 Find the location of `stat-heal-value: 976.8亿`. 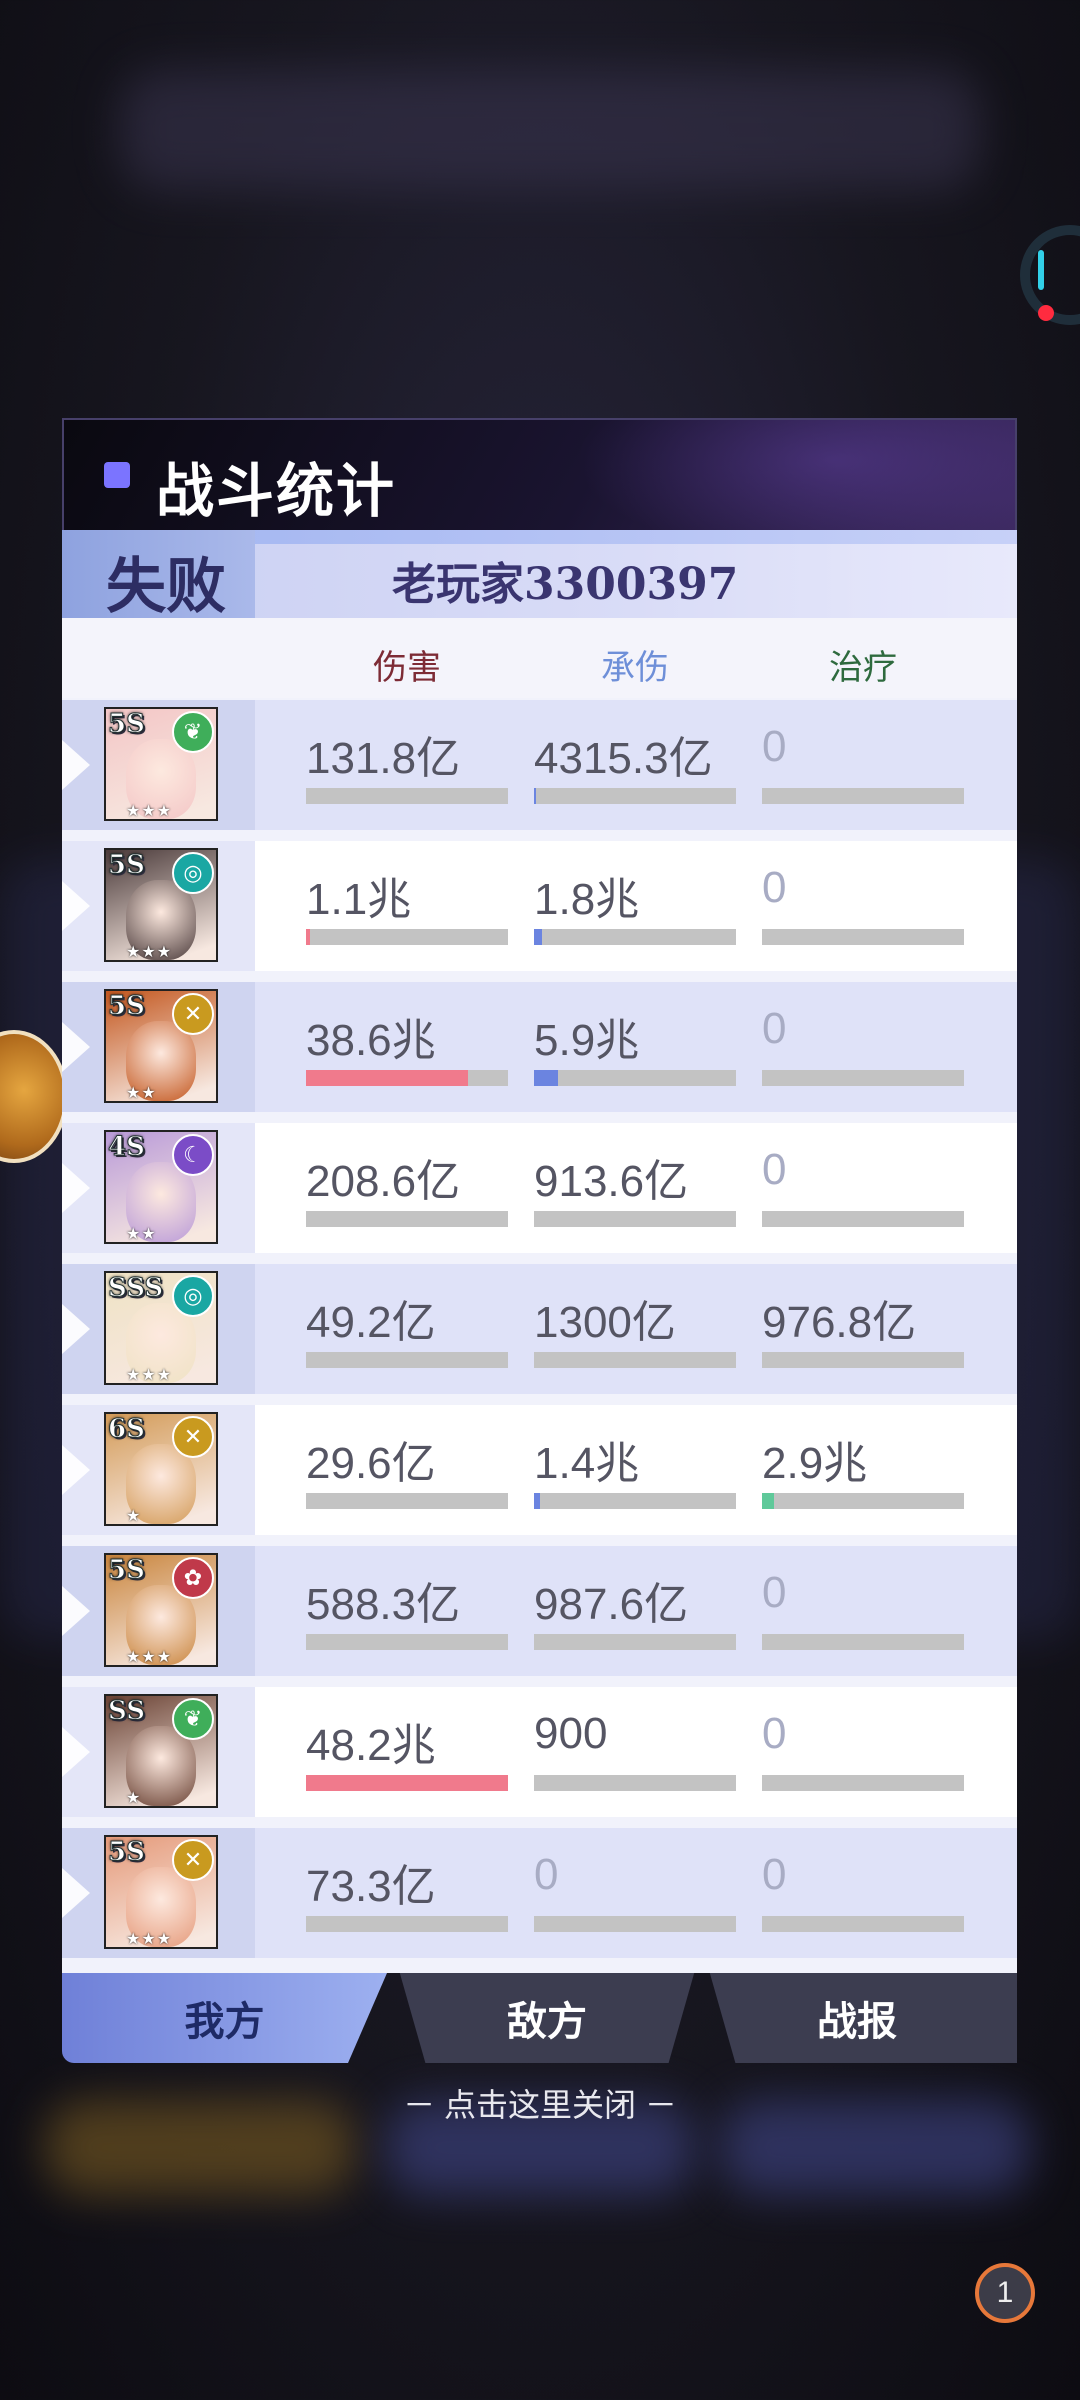

stat-heal-value: 976.8亿 is located at coordinates (839, 1322).